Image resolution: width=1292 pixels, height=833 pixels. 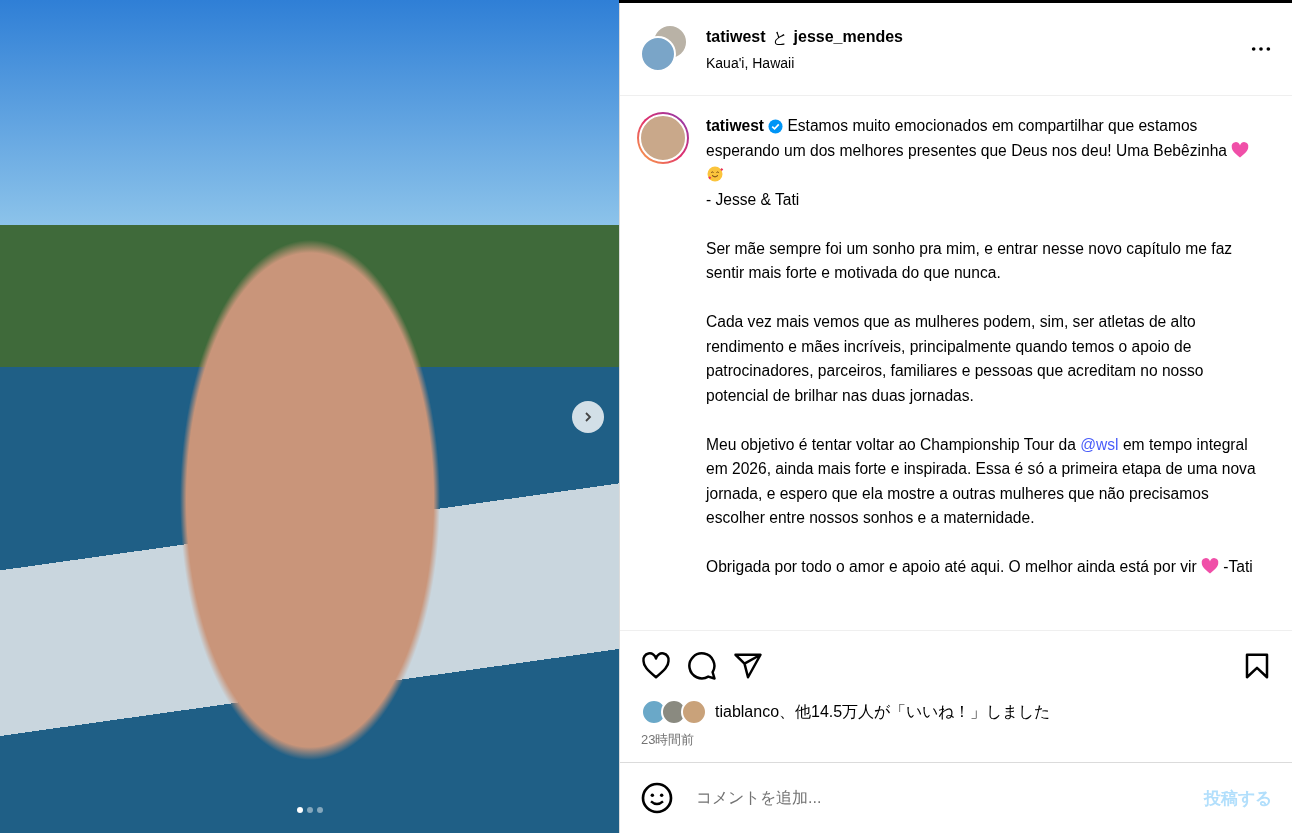 What do you see at coordinates (883, 712) in the screenshot?
I see `likes-text: tiablanco、他14.5万人が「いいね！」しました` at bounding box center [883, 712].